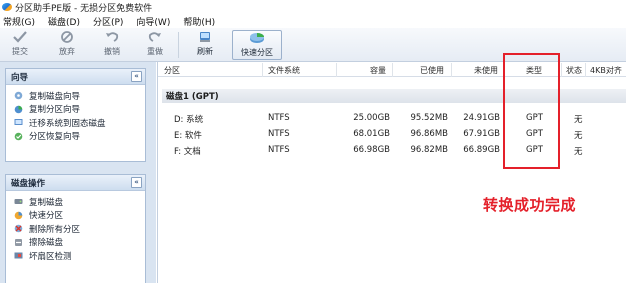 The height and width of the screenshot is (283, 626). I want to click on commit-label: 提交, so click(20, 51).